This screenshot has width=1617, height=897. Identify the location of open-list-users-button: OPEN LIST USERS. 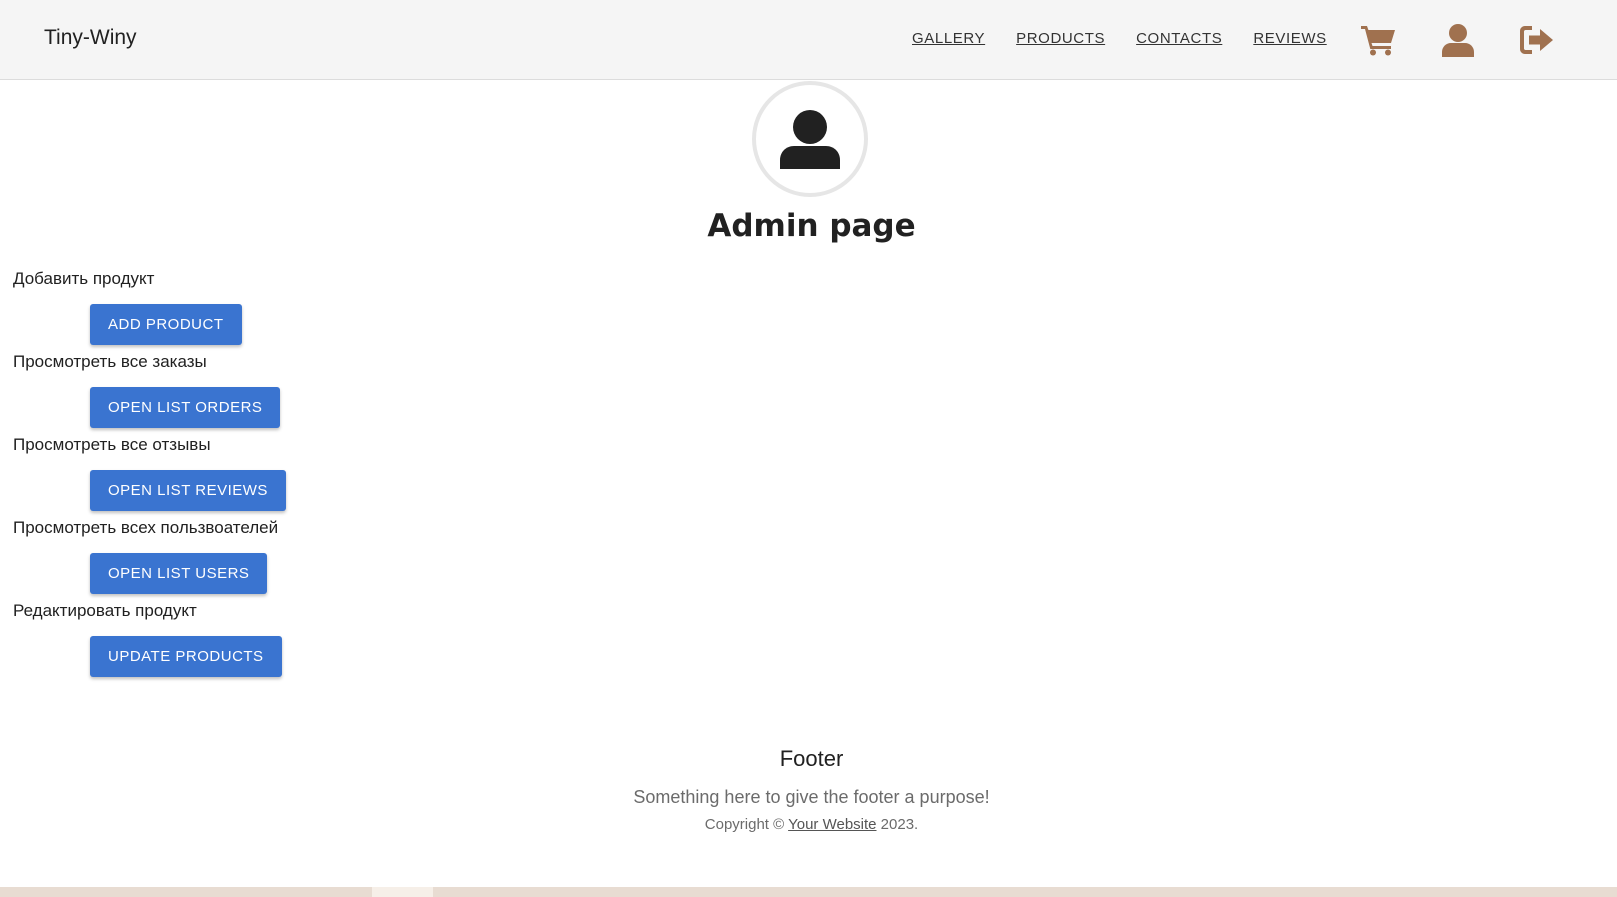
(179, 573).